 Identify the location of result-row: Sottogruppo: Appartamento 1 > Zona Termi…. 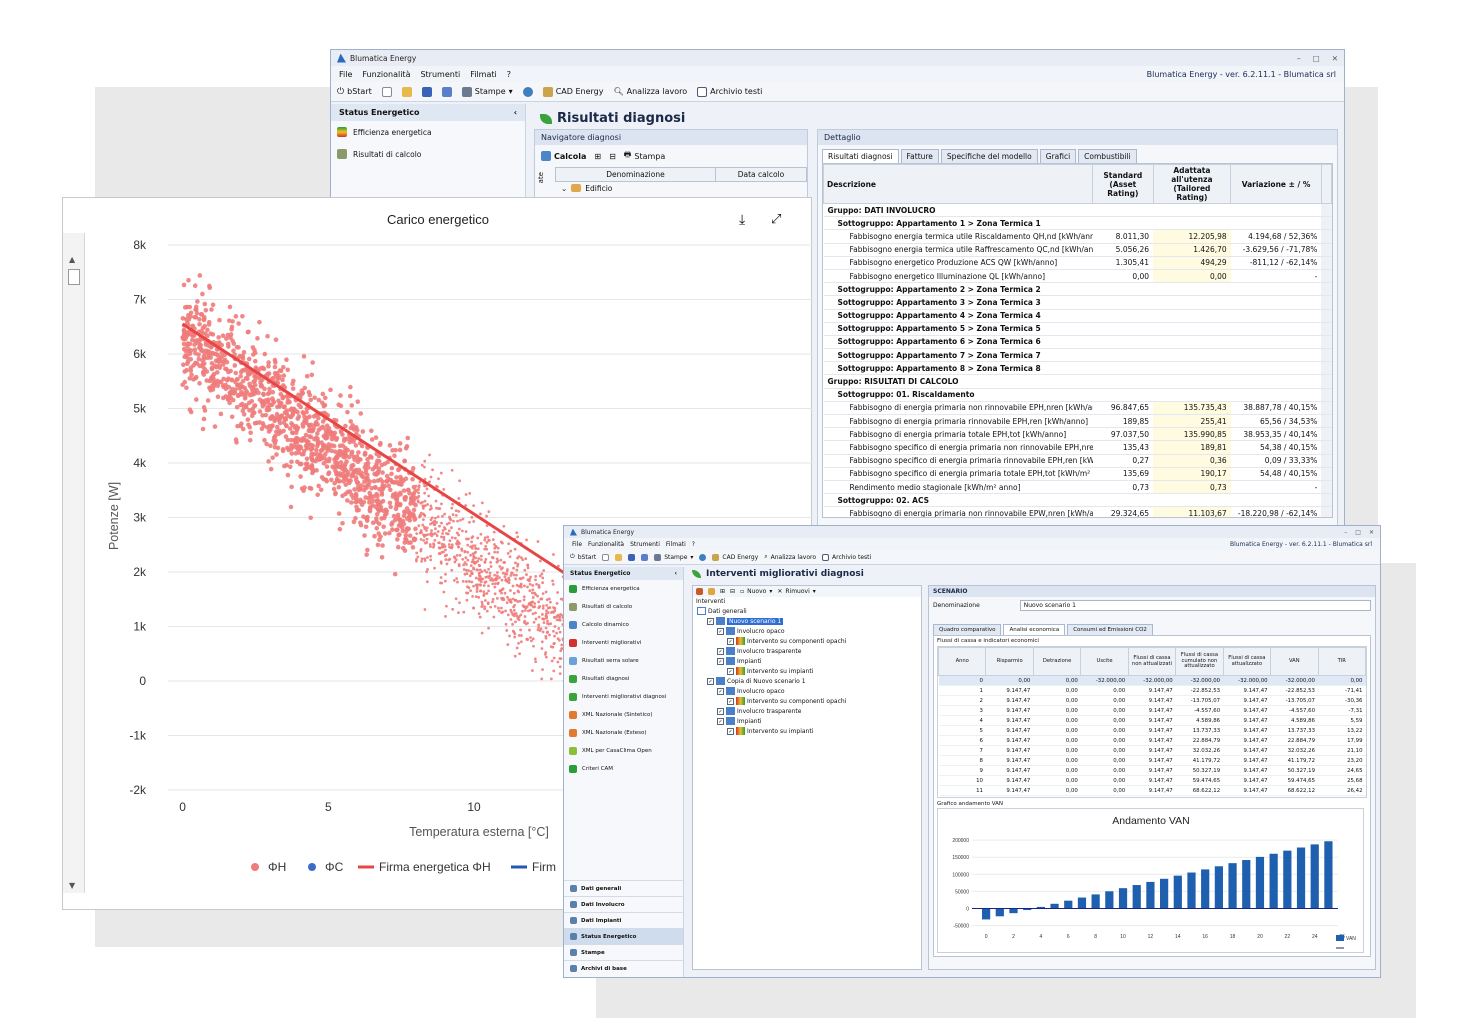
(1077, 223).